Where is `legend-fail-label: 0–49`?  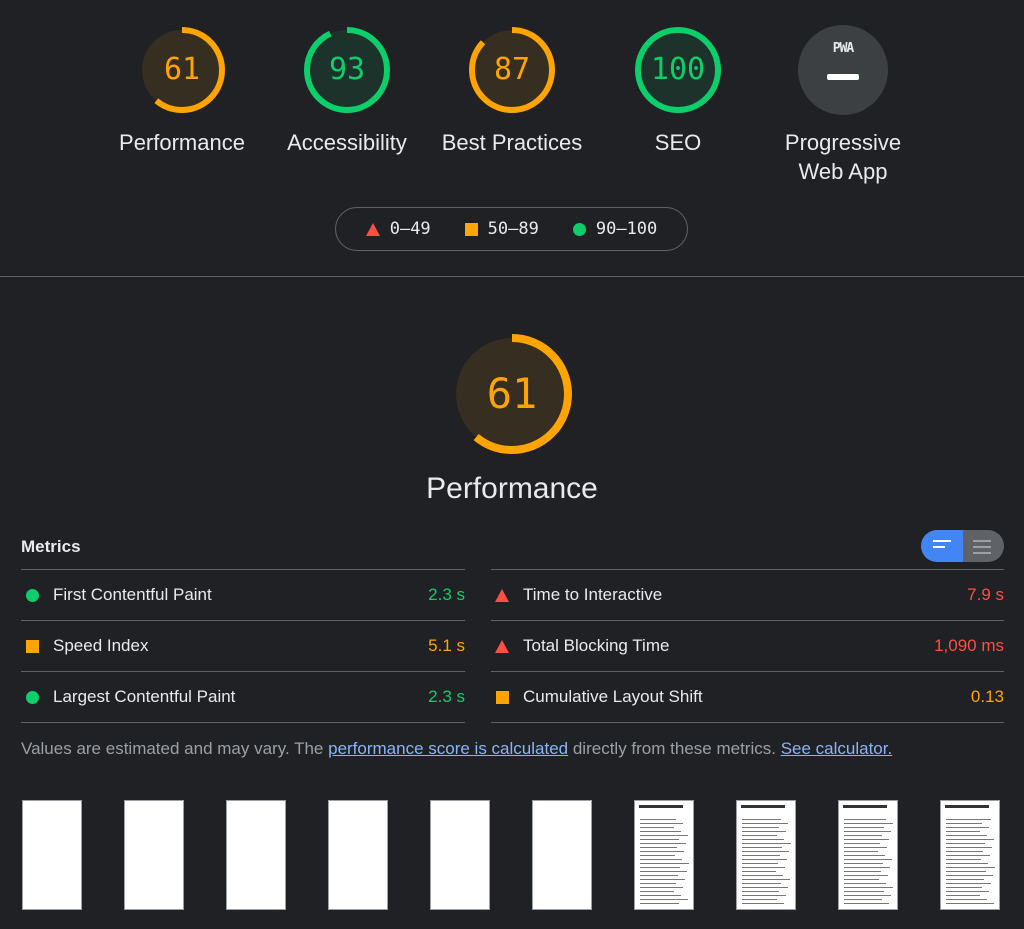
legend-fail-label: 0–49 is located at coordinates (410, 229).